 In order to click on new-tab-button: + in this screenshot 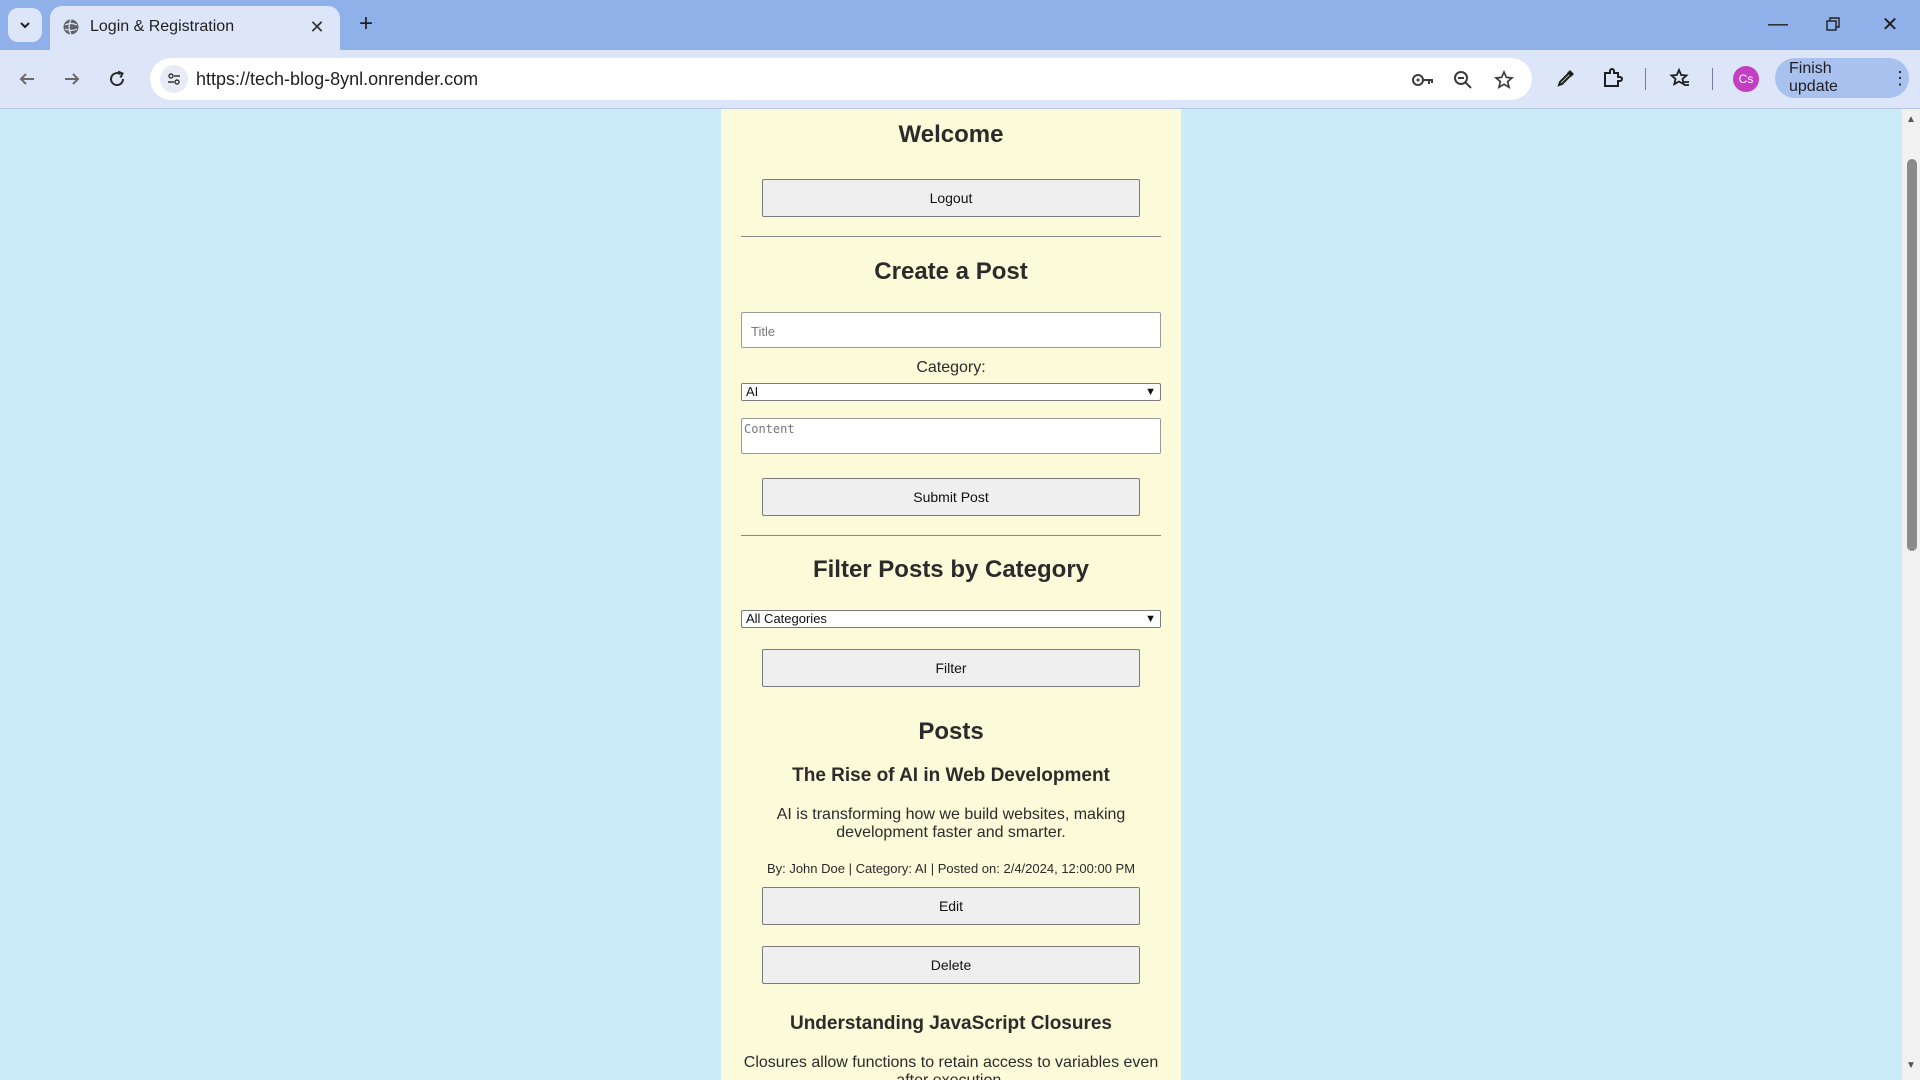, I will do `click(366, 24)`.